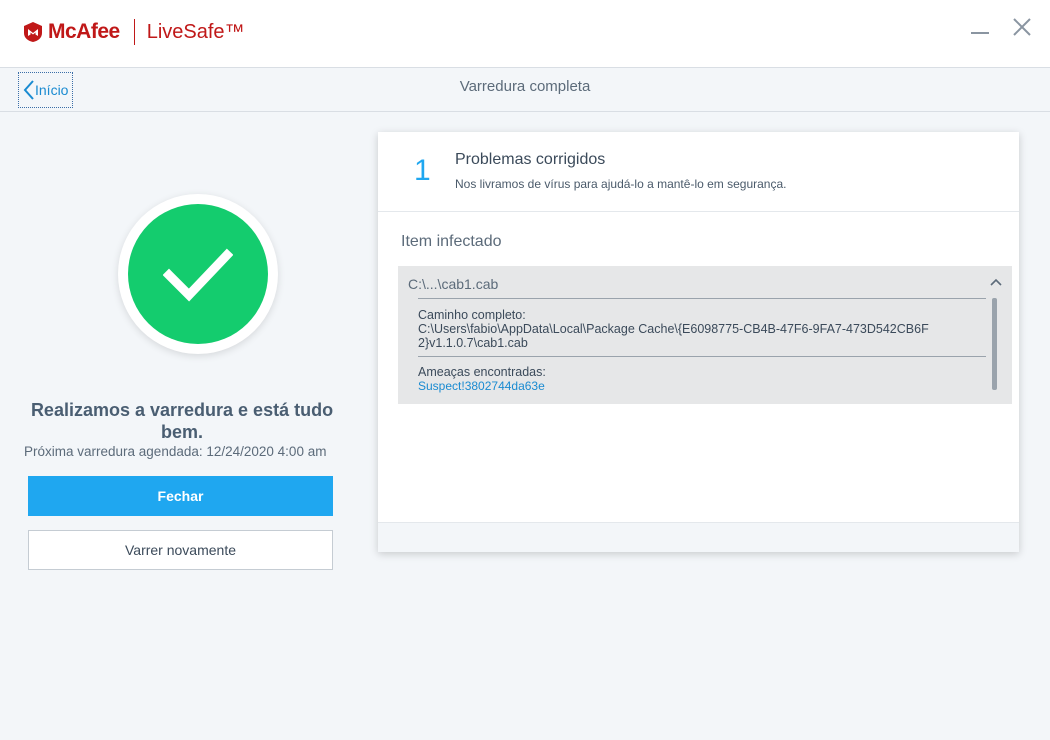 Image resolution: width=1050 pixels, height=740 pixels. What do you see at coordinates (195, 31) in the screenshot?
I see `product-name: LiveSafe™` at bounding box center [195, 31].